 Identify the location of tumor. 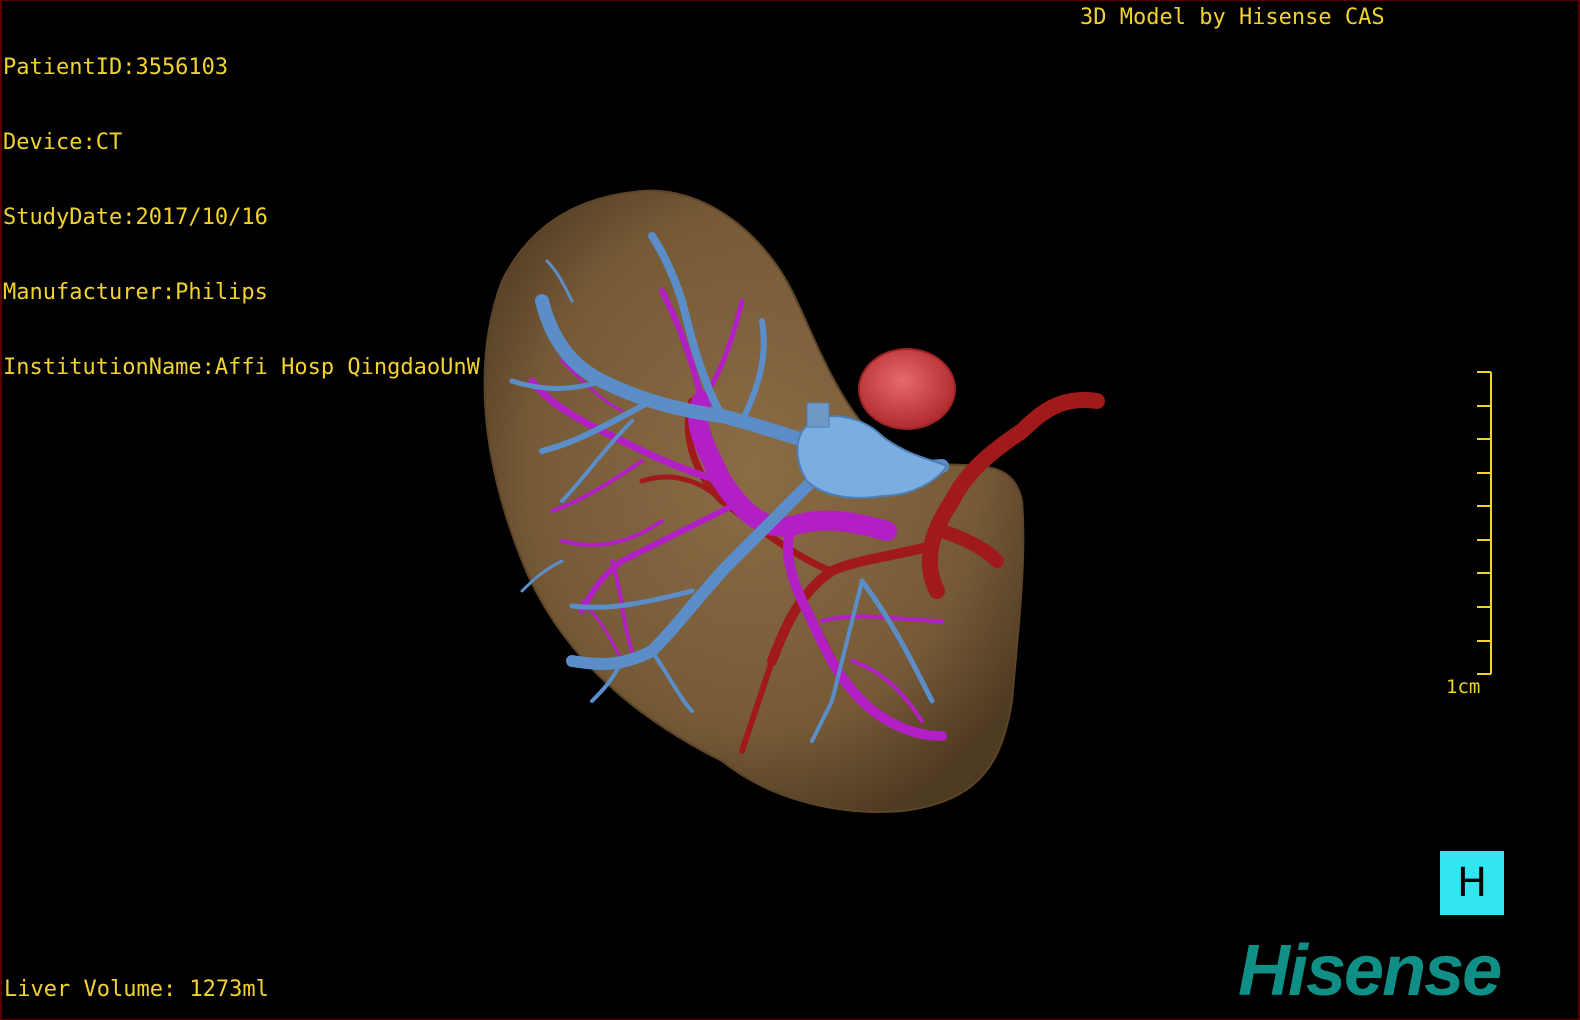
(907, 389).